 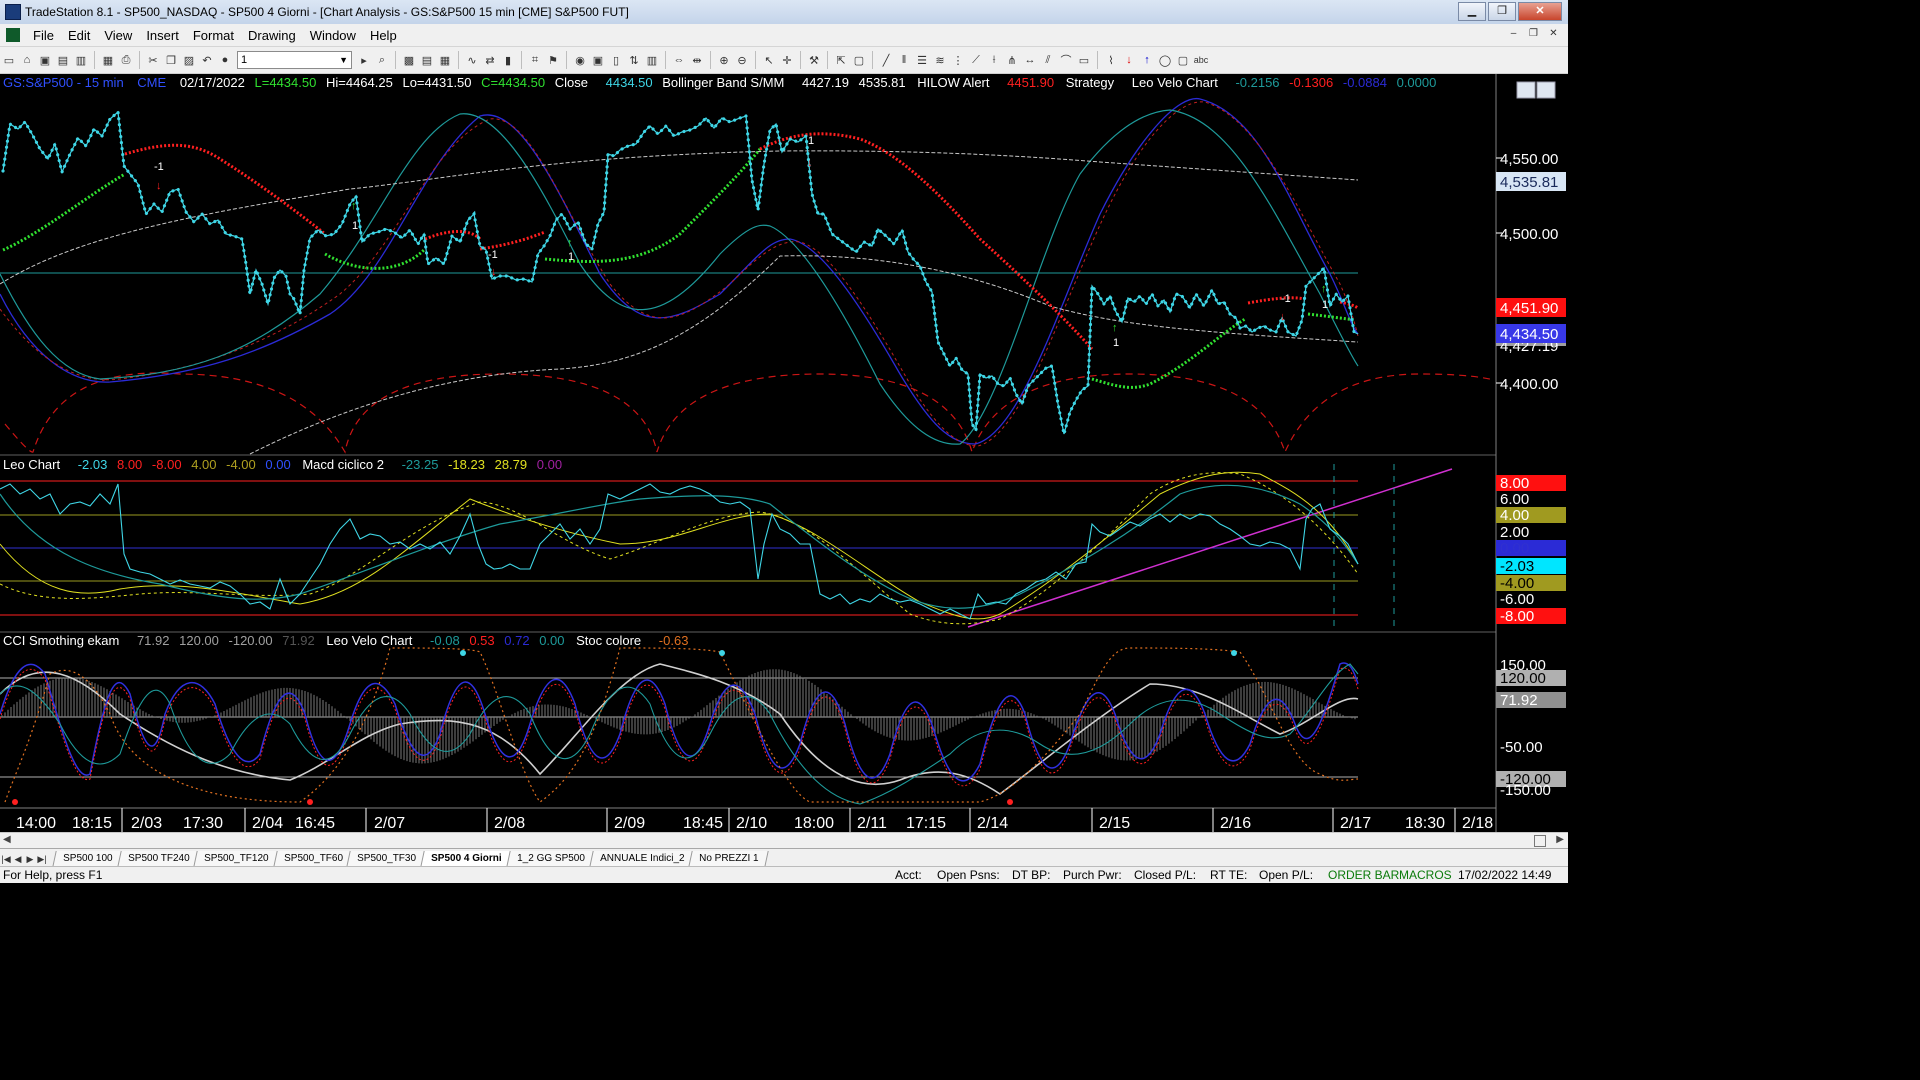 What do you see at coordinates (189, 60) in the screenshot?
I see `paste-icon: ▨` at bounding box center [189, 60].